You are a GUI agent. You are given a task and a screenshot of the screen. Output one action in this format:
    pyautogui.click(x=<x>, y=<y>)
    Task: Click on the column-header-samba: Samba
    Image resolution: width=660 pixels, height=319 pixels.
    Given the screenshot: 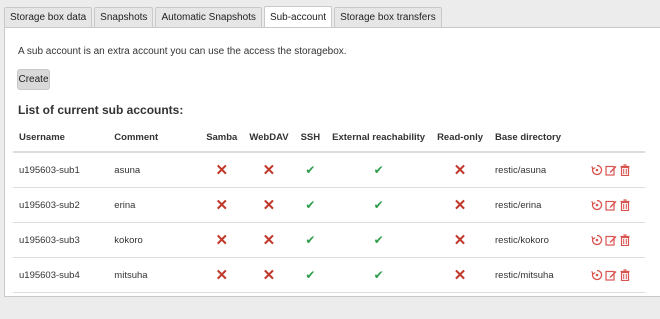 What is the action you would take?
    pyautogui.click(x=222, y=138)
    